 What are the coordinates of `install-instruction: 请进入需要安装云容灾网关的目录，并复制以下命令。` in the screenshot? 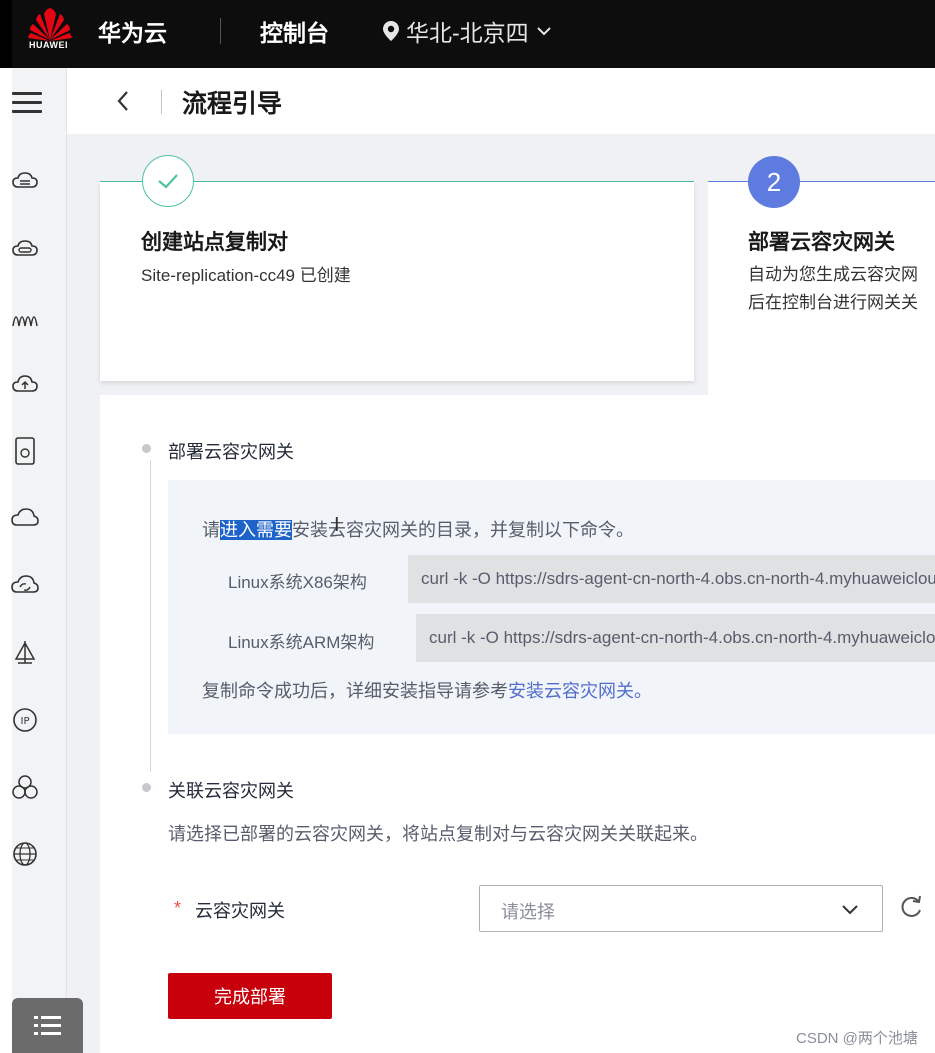 It's located at (418, 529).